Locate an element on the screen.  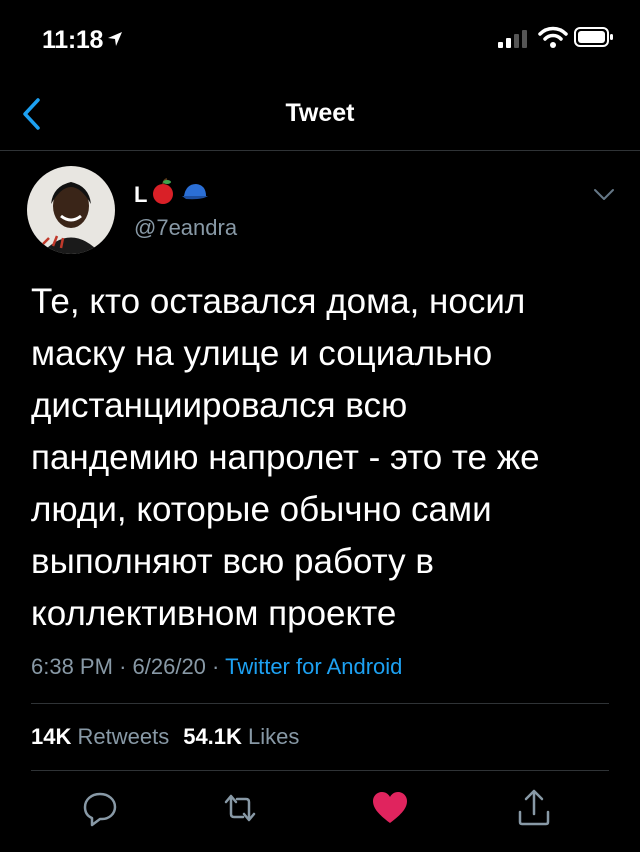
user-handle: @7eandra is located at coordinates (185, 228).